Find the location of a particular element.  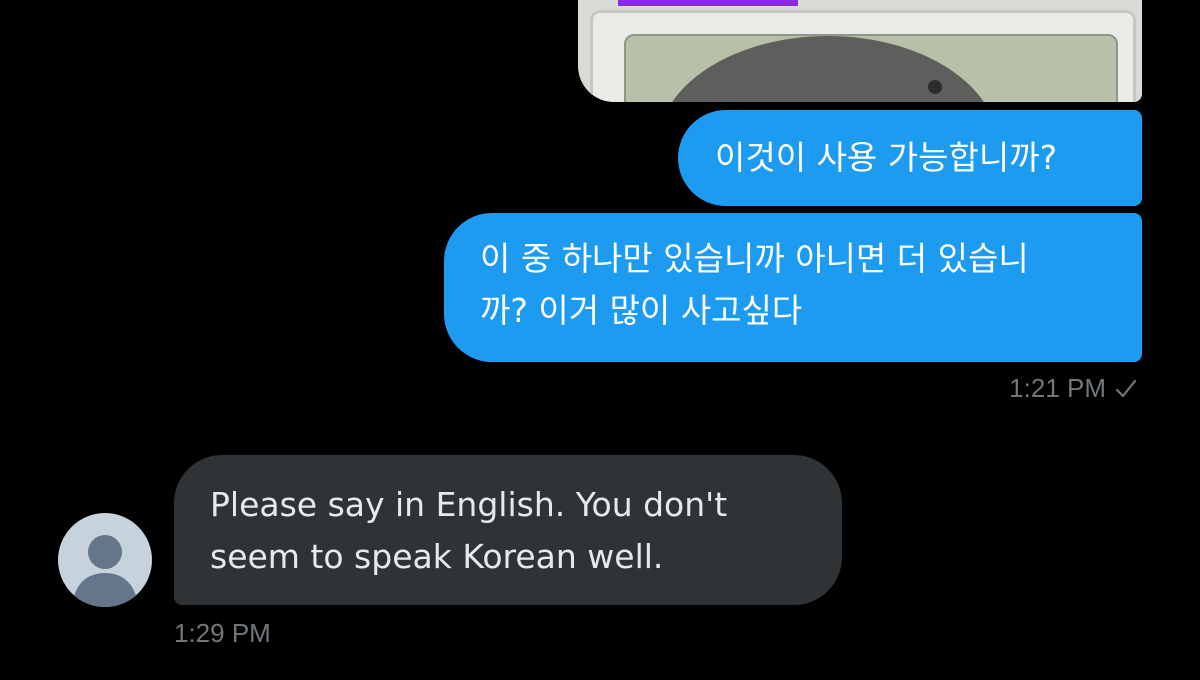

sent-message-bubble: 이 중 하나만 있습니까 아니면 더 있습니 까? 이거 많이 사고싶다 is located at coordinates (793, 287).